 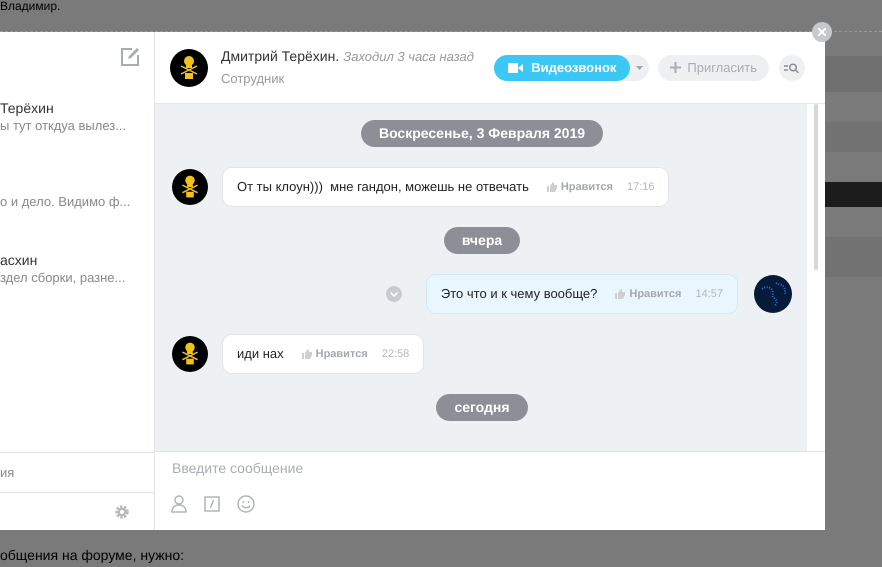 I want to click on contact-name: Дмитрий Терёхин., so click(x=280, y=56).